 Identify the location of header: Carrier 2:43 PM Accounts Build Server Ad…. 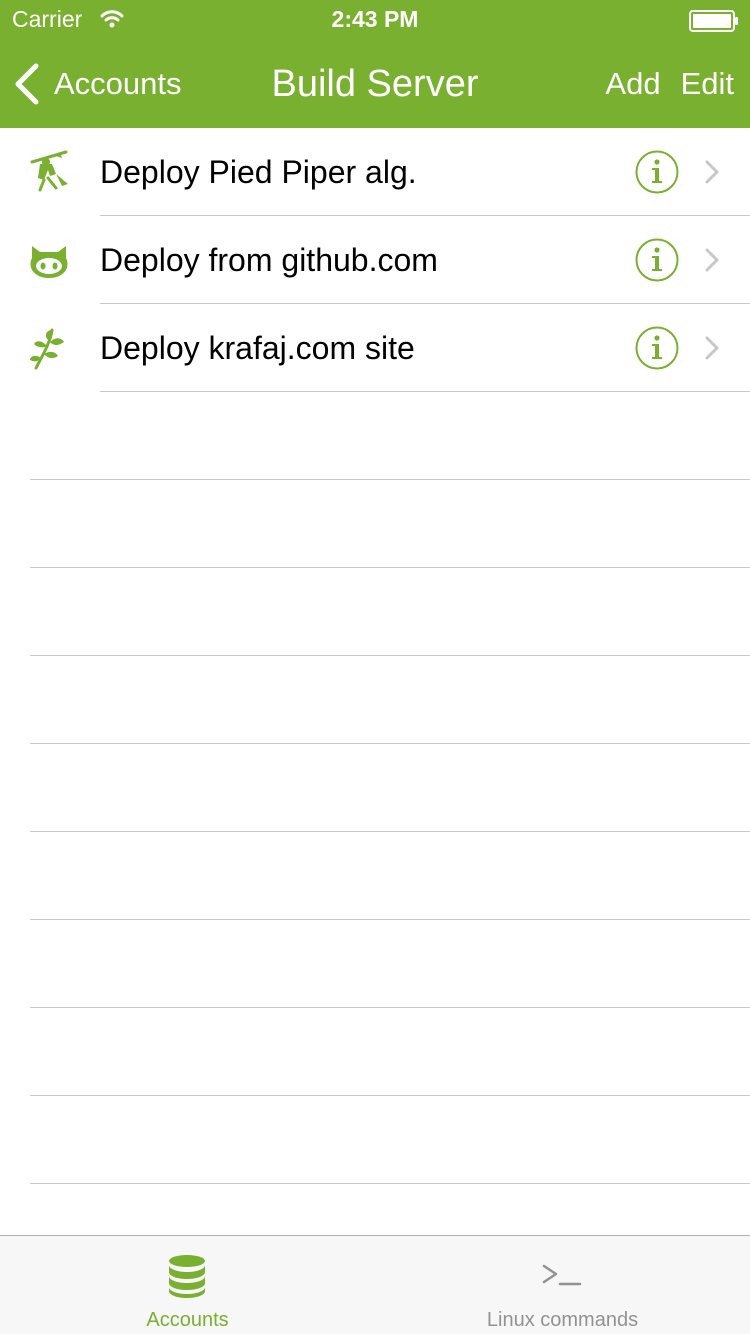
(375, 64).